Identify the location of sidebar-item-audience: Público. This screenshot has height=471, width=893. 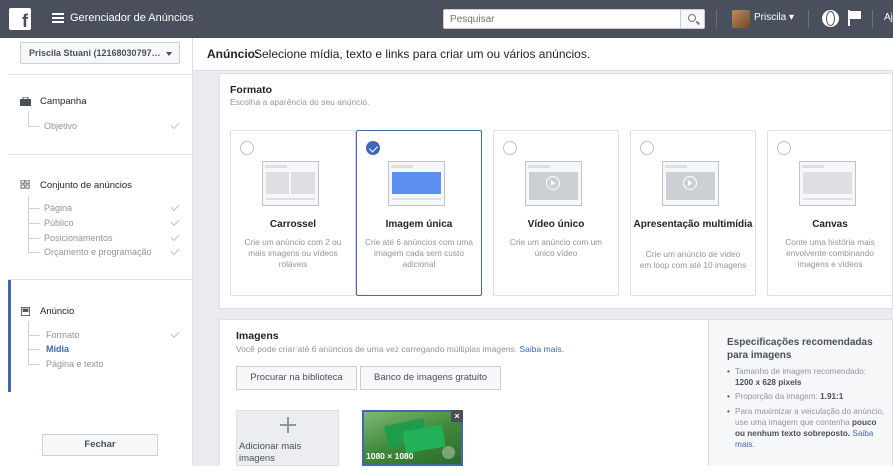
(59, 223).